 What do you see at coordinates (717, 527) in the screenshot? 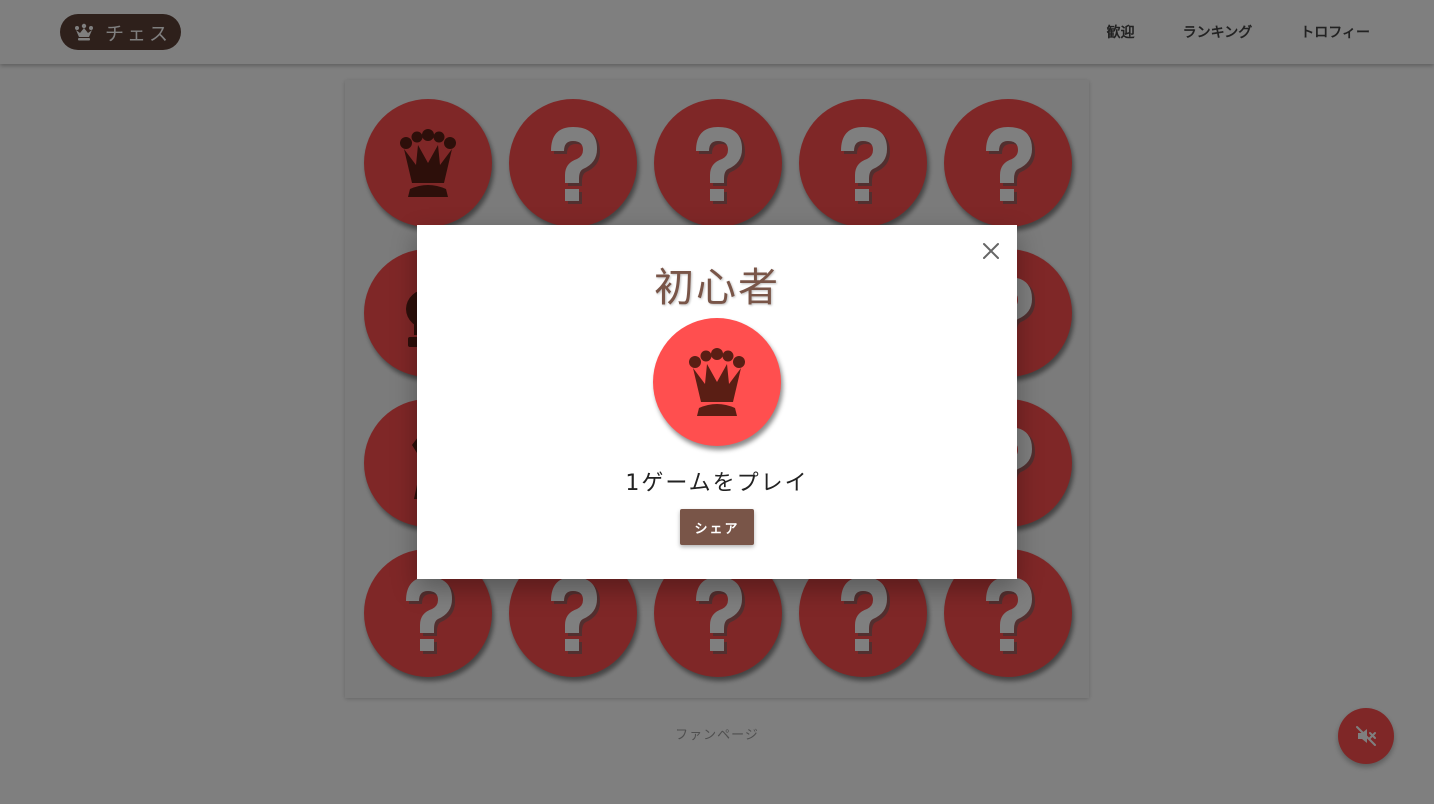
I see `share-button: シェア` at bounding box center [717, 527].